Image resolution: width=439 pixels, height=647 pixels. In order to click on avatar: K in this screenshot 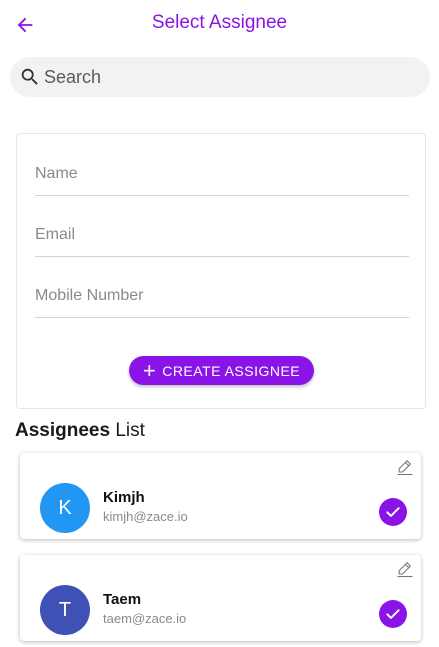, I will do `click(65, 508)`.